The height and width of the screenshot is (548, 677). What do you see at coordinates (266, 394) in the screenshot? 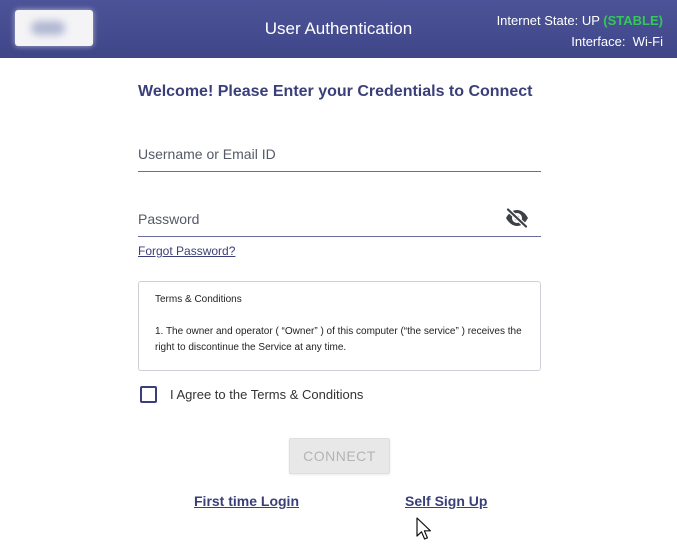
I see `agree-terms-label: I Agree to the Terms & Conditions` at bounding box center [266, 394].